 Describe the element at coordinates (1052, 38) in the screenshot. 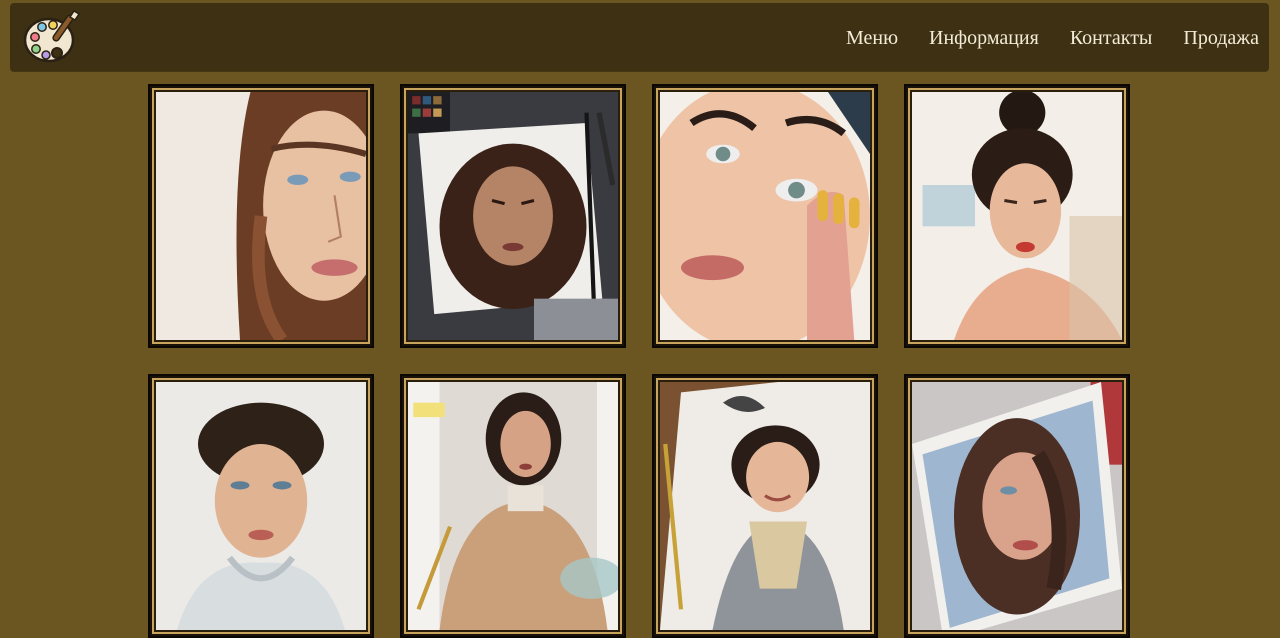

I see `main-menu: Меню Информация Контакты Продажа` at that location.